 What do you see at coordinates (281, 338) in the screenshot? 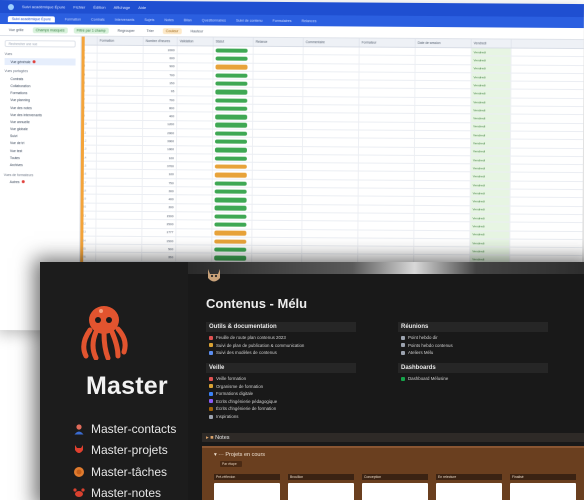
I see `page-link: Feuille de route plan contenus 2023` at bounding box center [281, 338].